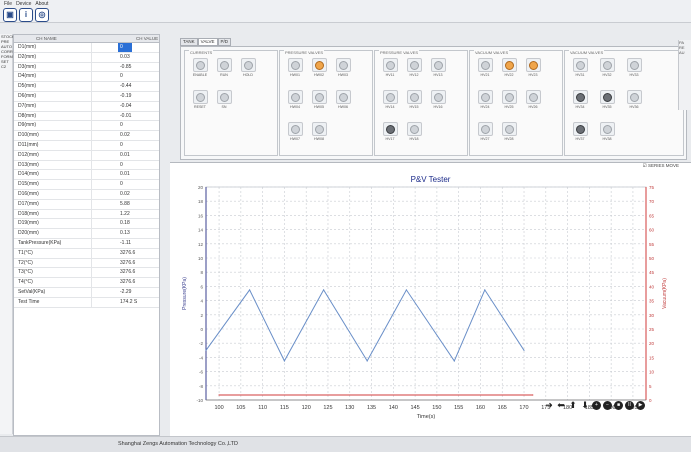 This screenshot has width=691, height=452. Describe the element at coordinates (86, 155) in the screenshot. I see `channel-row: D12(mm) 0.01` at that location.